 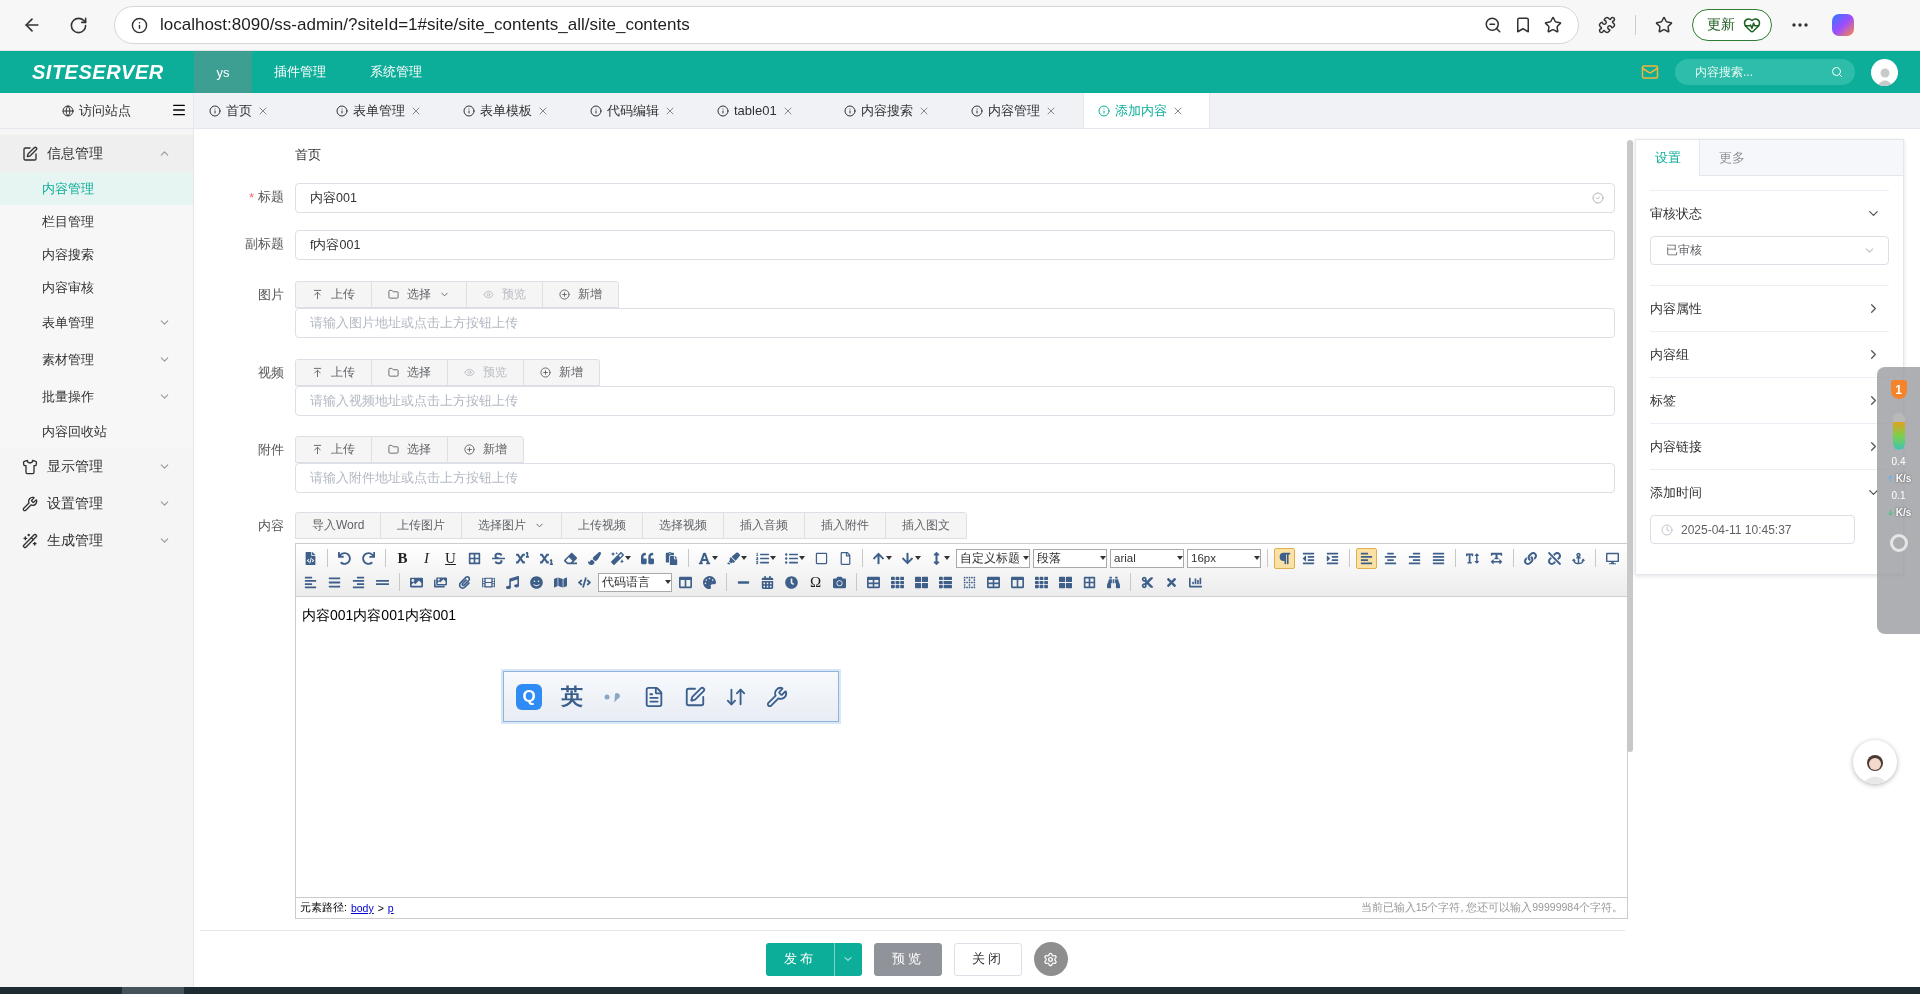 What do you see at coordinates (1769, 308) in the screenshot?
I see `section-header: 内容属性` at bounding box center [1769, 308].